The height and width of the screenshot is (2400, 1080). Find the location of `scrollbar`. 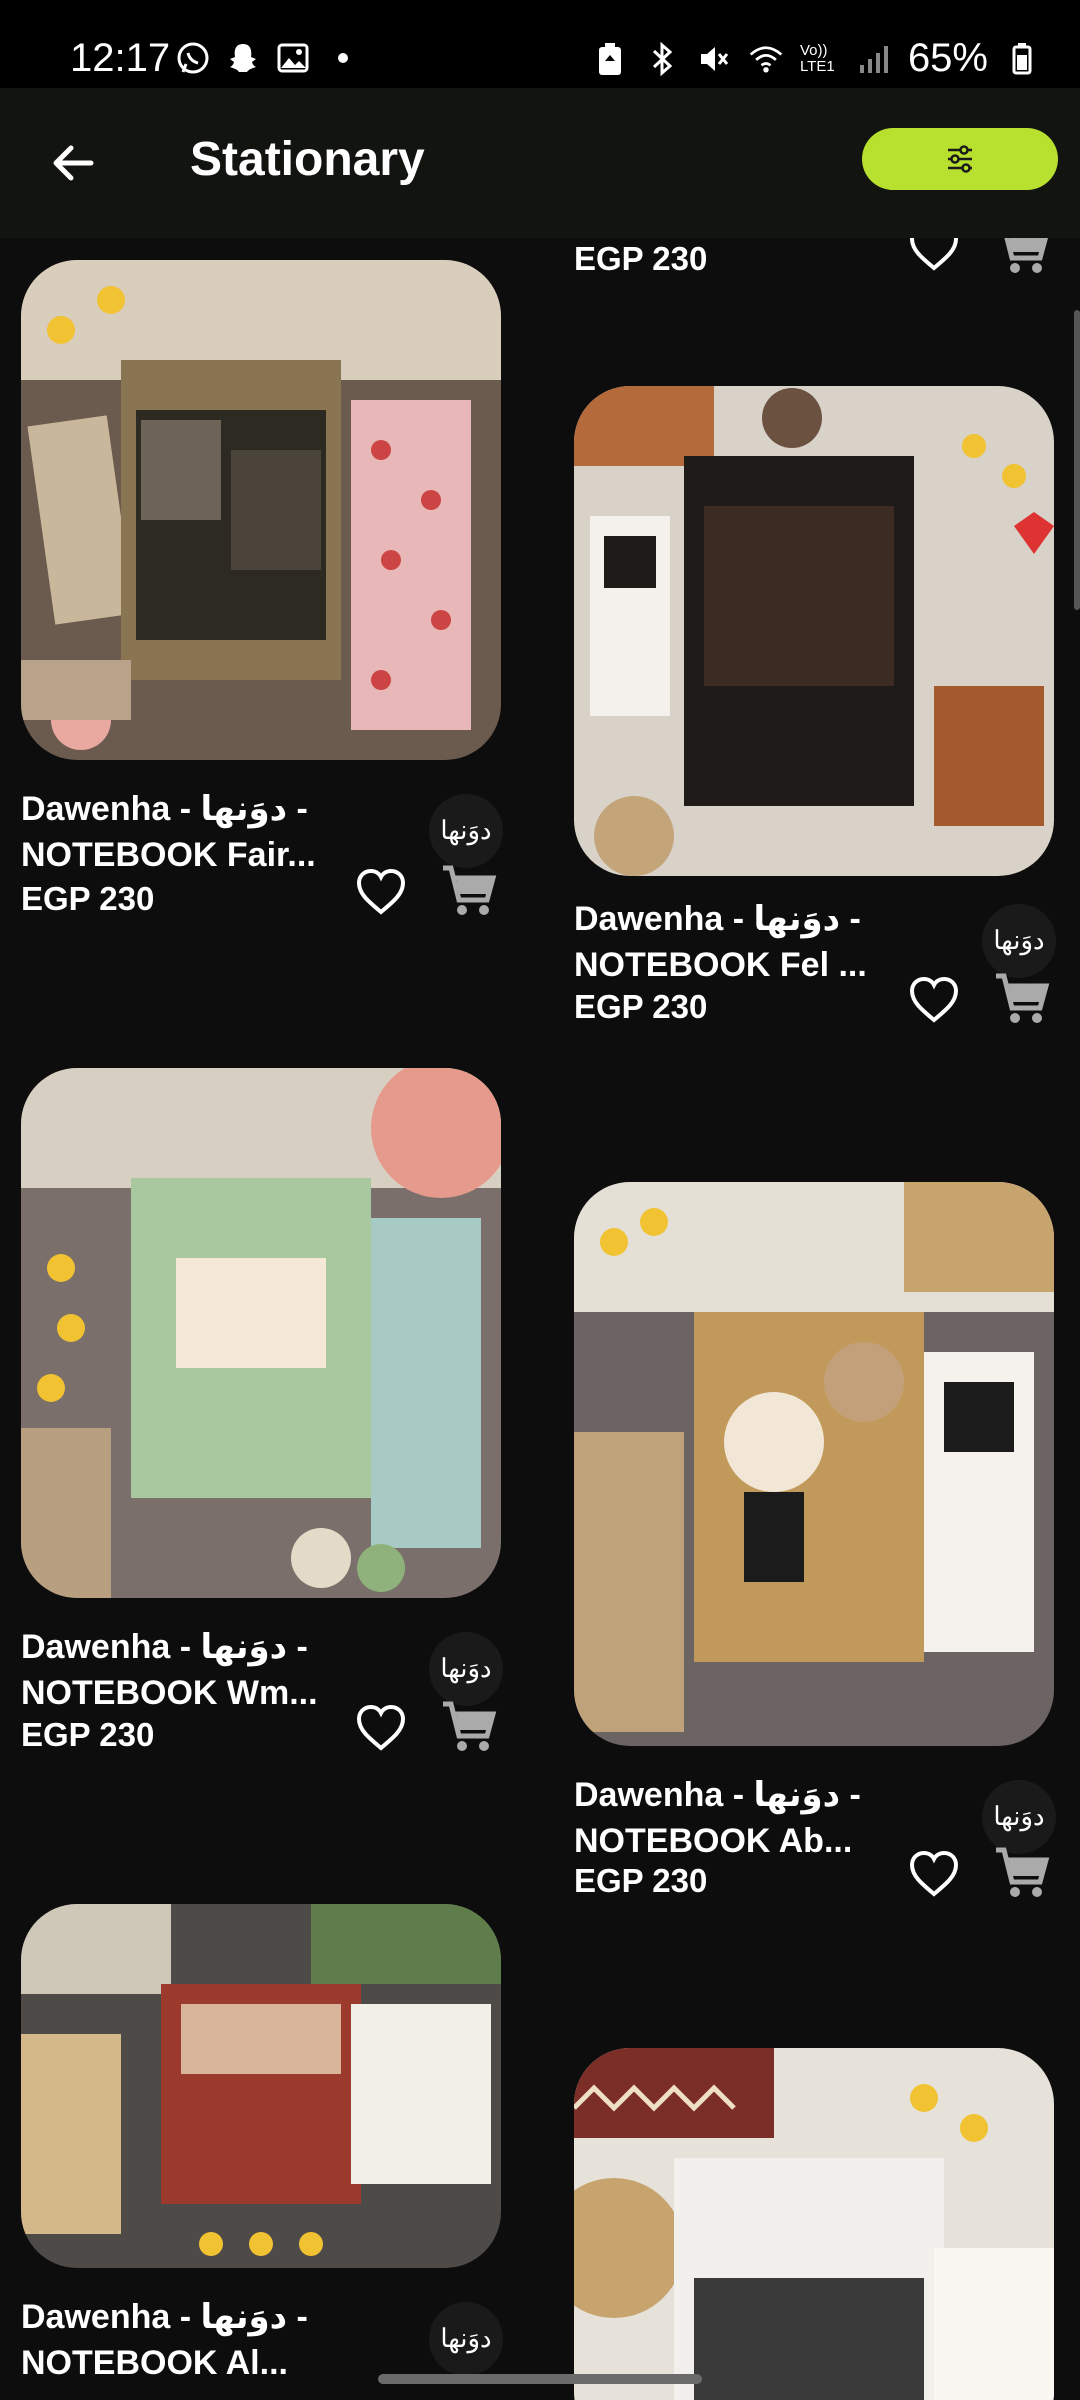

scrollbar is located at coordinates (1077, 460).